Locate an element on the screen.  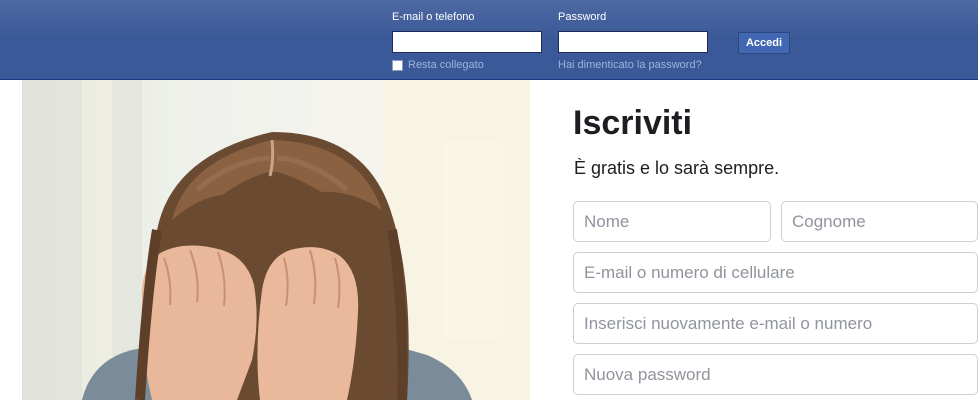
email-or-phone-input is located at coordinates (775, 272).